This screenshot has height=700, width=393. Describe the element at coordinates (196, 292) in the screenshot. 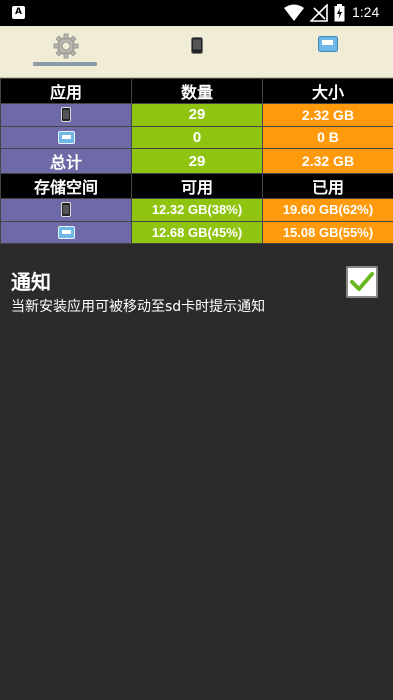

I see `notification-setting: 通知 当新安装应用可被移动至sd卡时提示通知` at that location.